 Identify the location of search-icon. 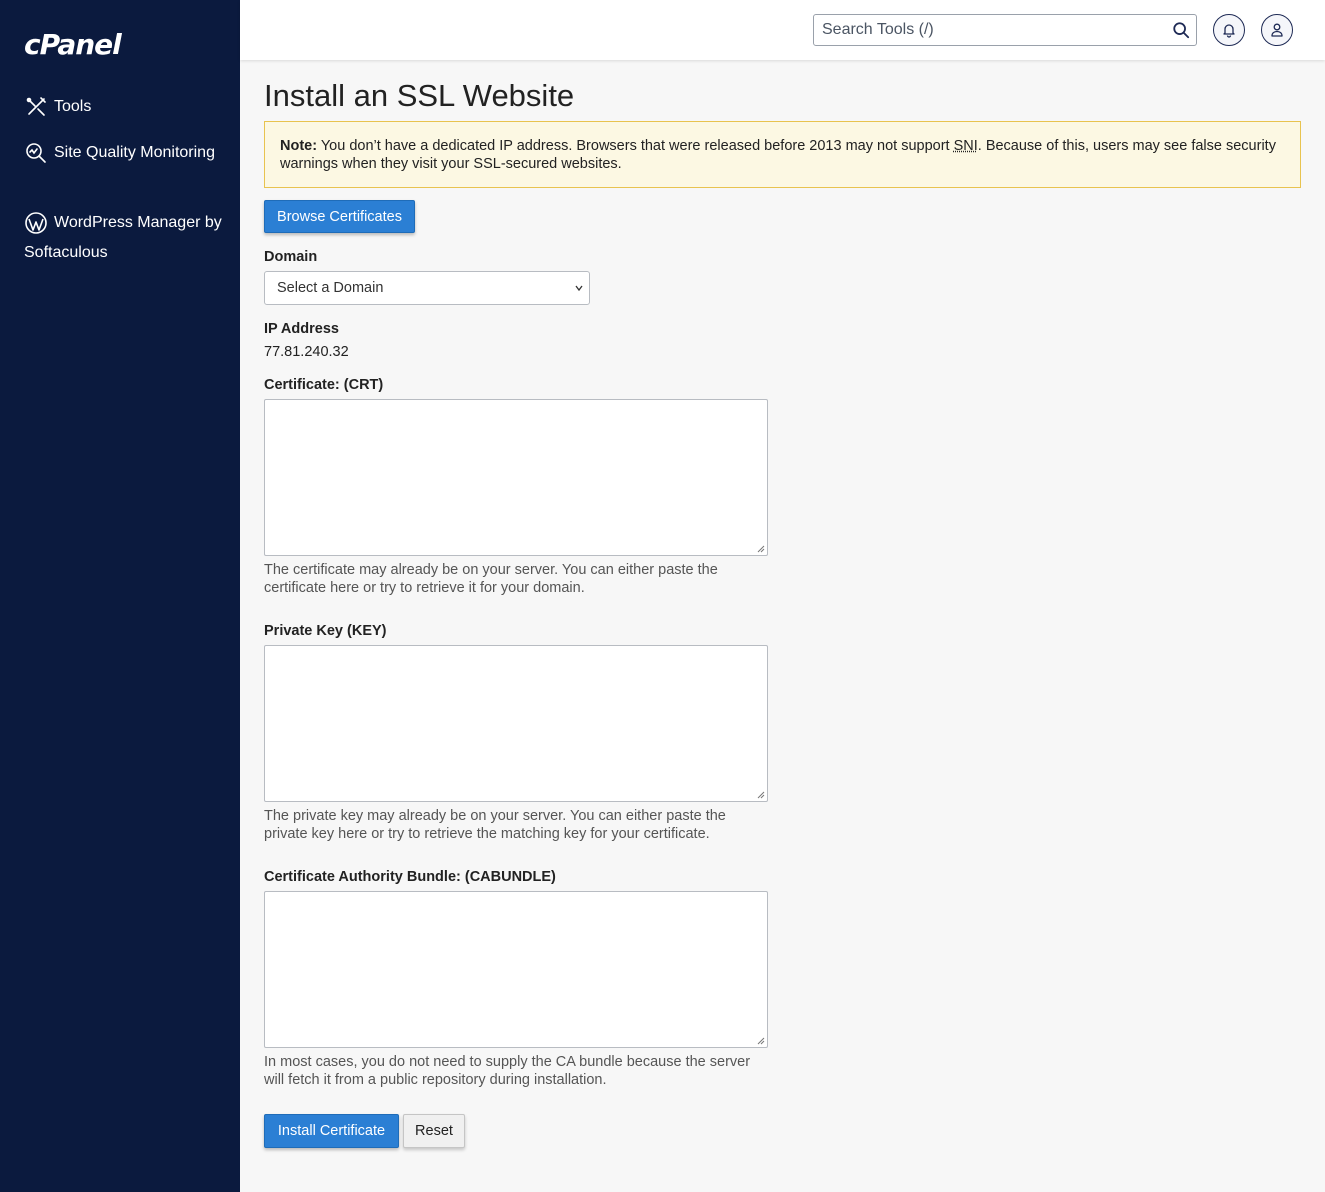
(1181, 30).